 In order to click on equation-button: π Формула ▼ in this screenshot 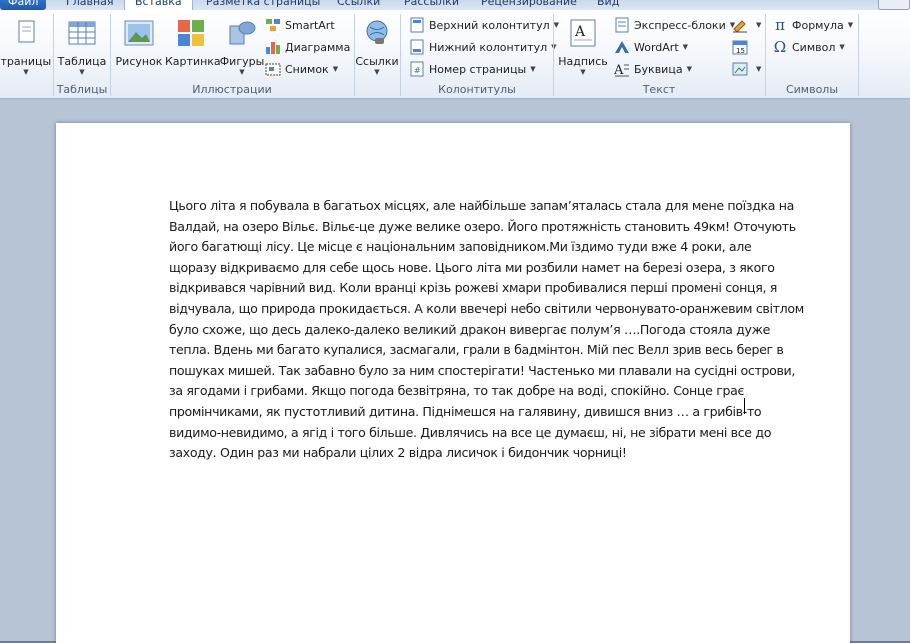, I will do `click(812, 25)`.